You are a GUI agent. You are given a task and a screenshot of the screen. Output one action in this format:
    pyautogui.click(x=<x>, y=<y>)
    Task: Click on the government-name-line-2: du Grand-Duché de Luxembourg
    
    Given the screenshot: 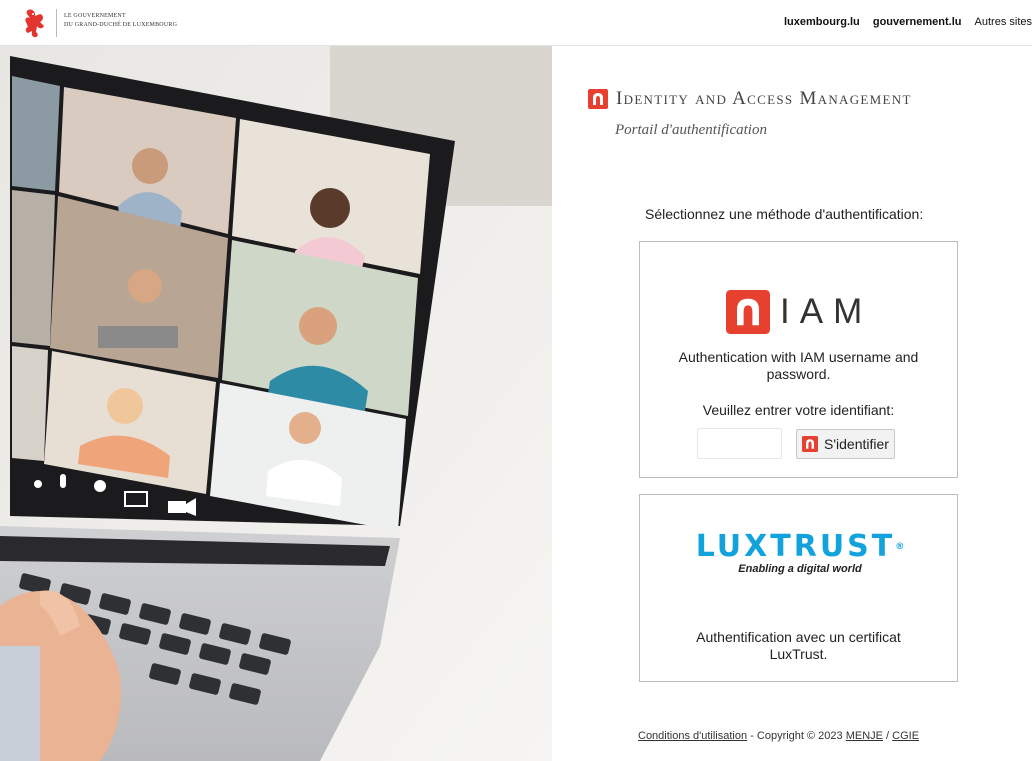 What is the action you would take?
    pyautogui.click(x=121, y=25)
    